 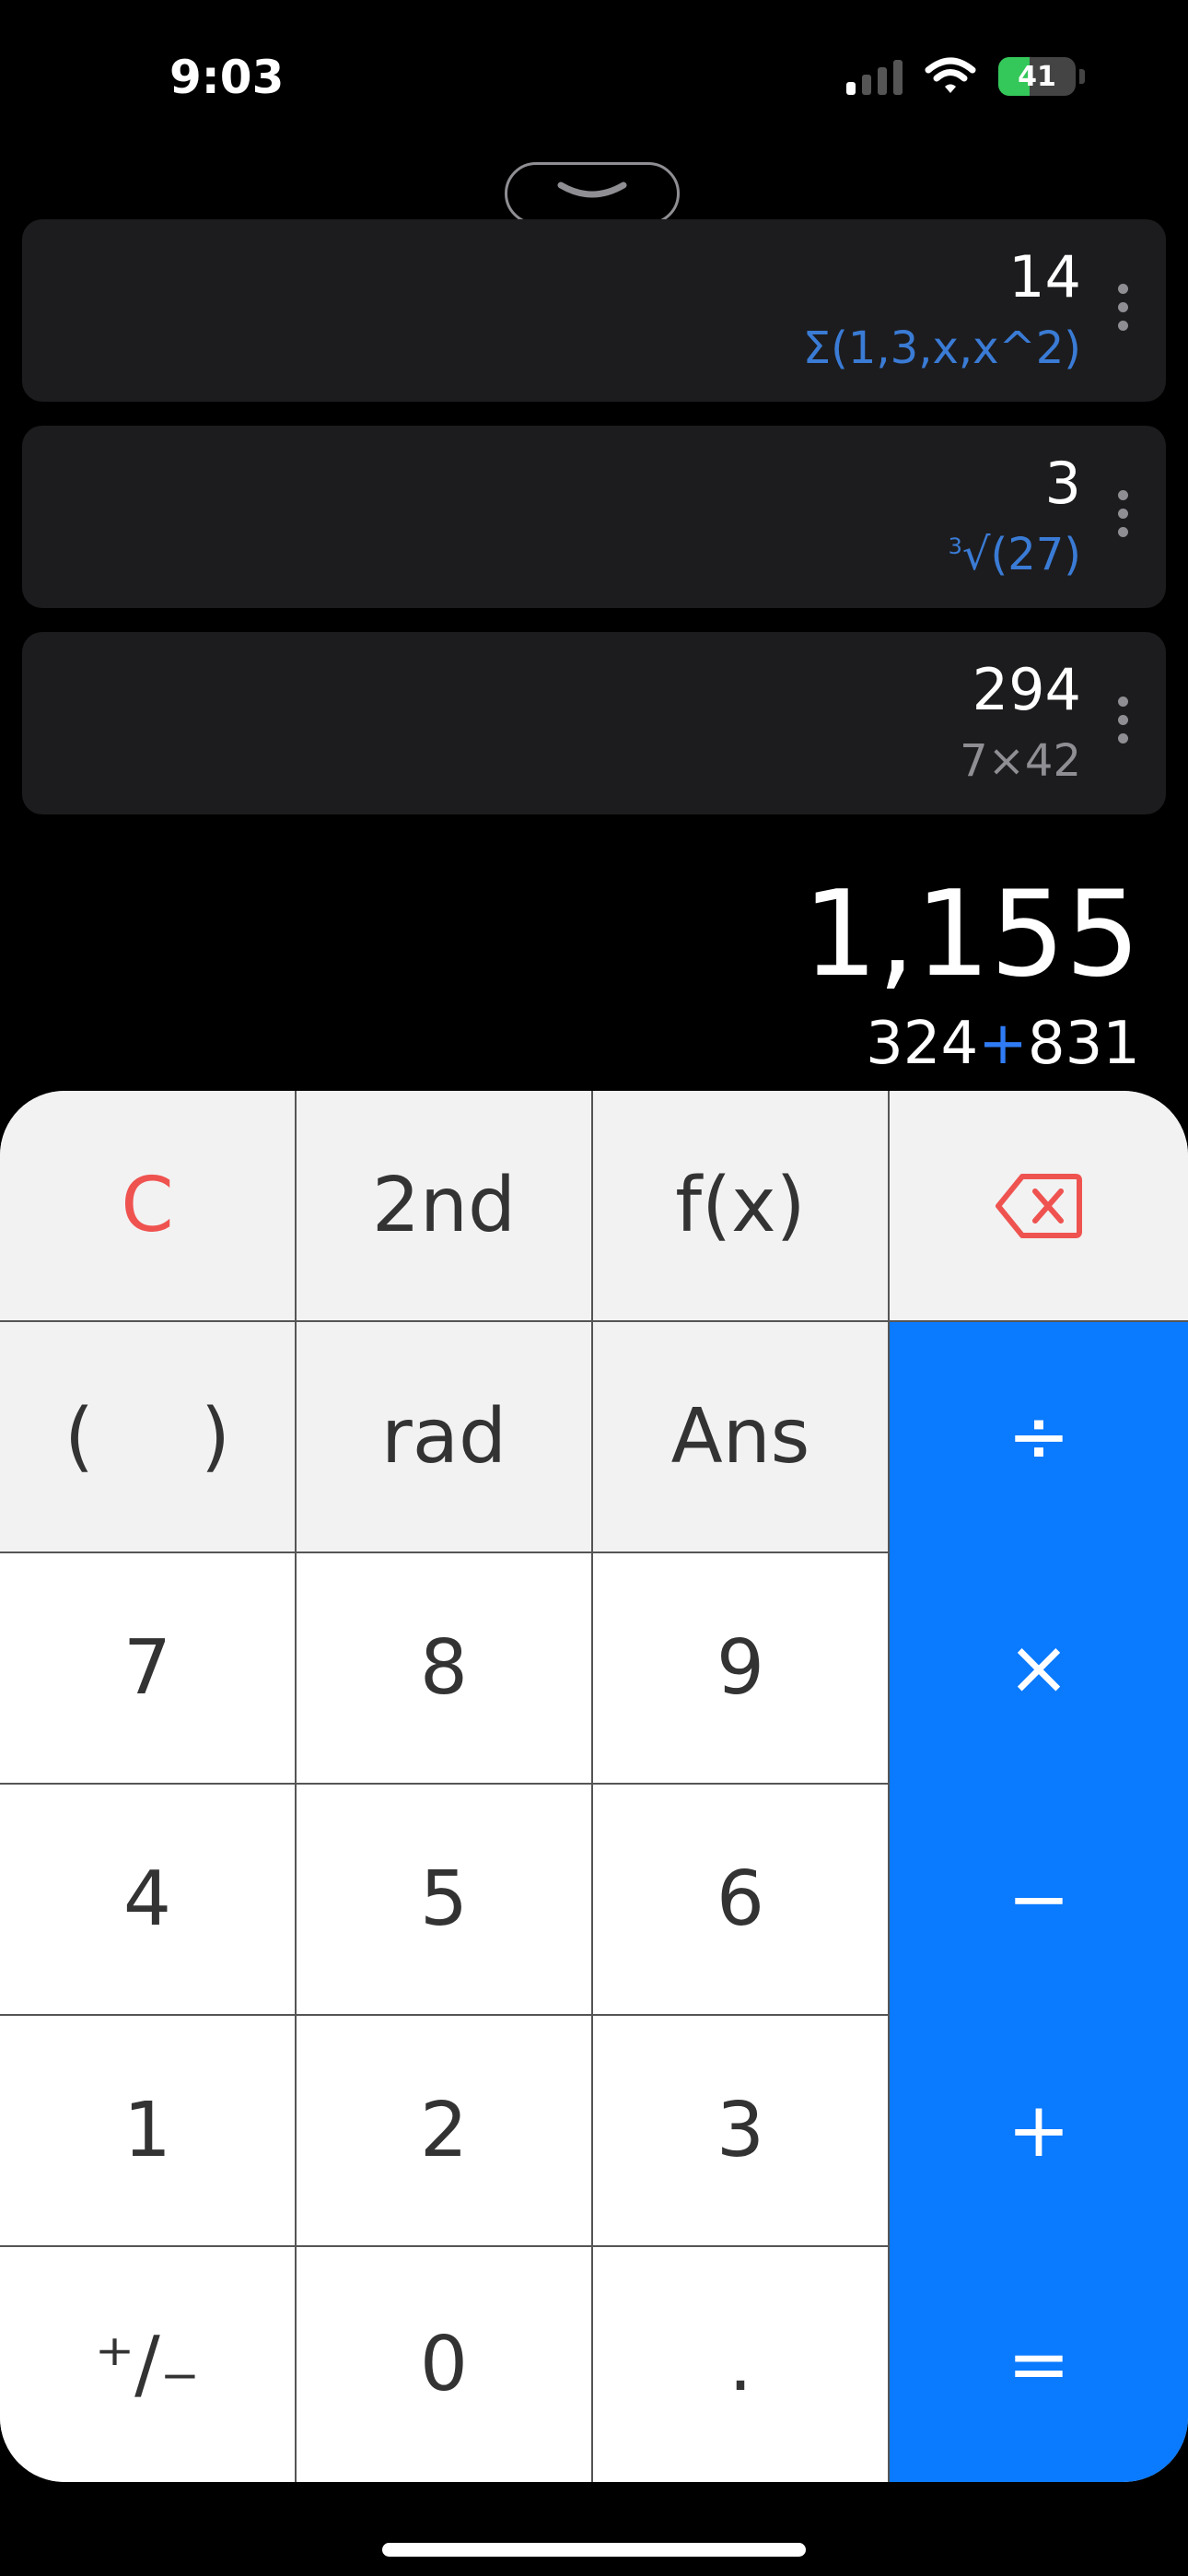 What do you see at coordinates (445, 2131) in the screenshot?
I see `digit-2-button: 2` at bounding box center [445, 2131].